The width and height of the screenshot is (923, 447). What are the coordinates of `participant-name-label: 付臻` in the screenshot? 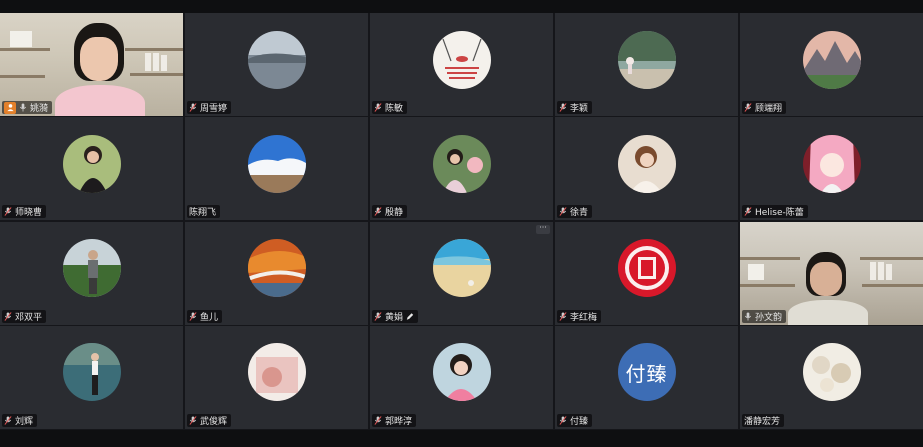 It's located at (575, 420).